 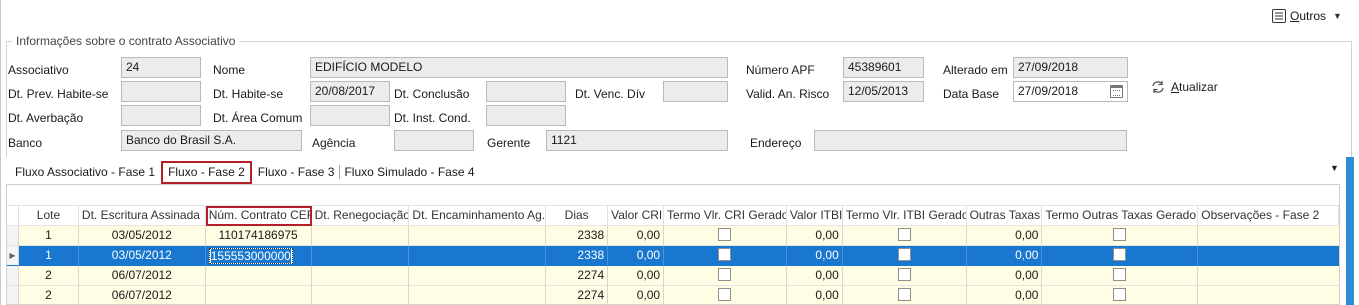 What do you see at coordinates (526, 115) in the screenshot?
I see `dt-inst-cond-field` at bounding box center [526, 115].